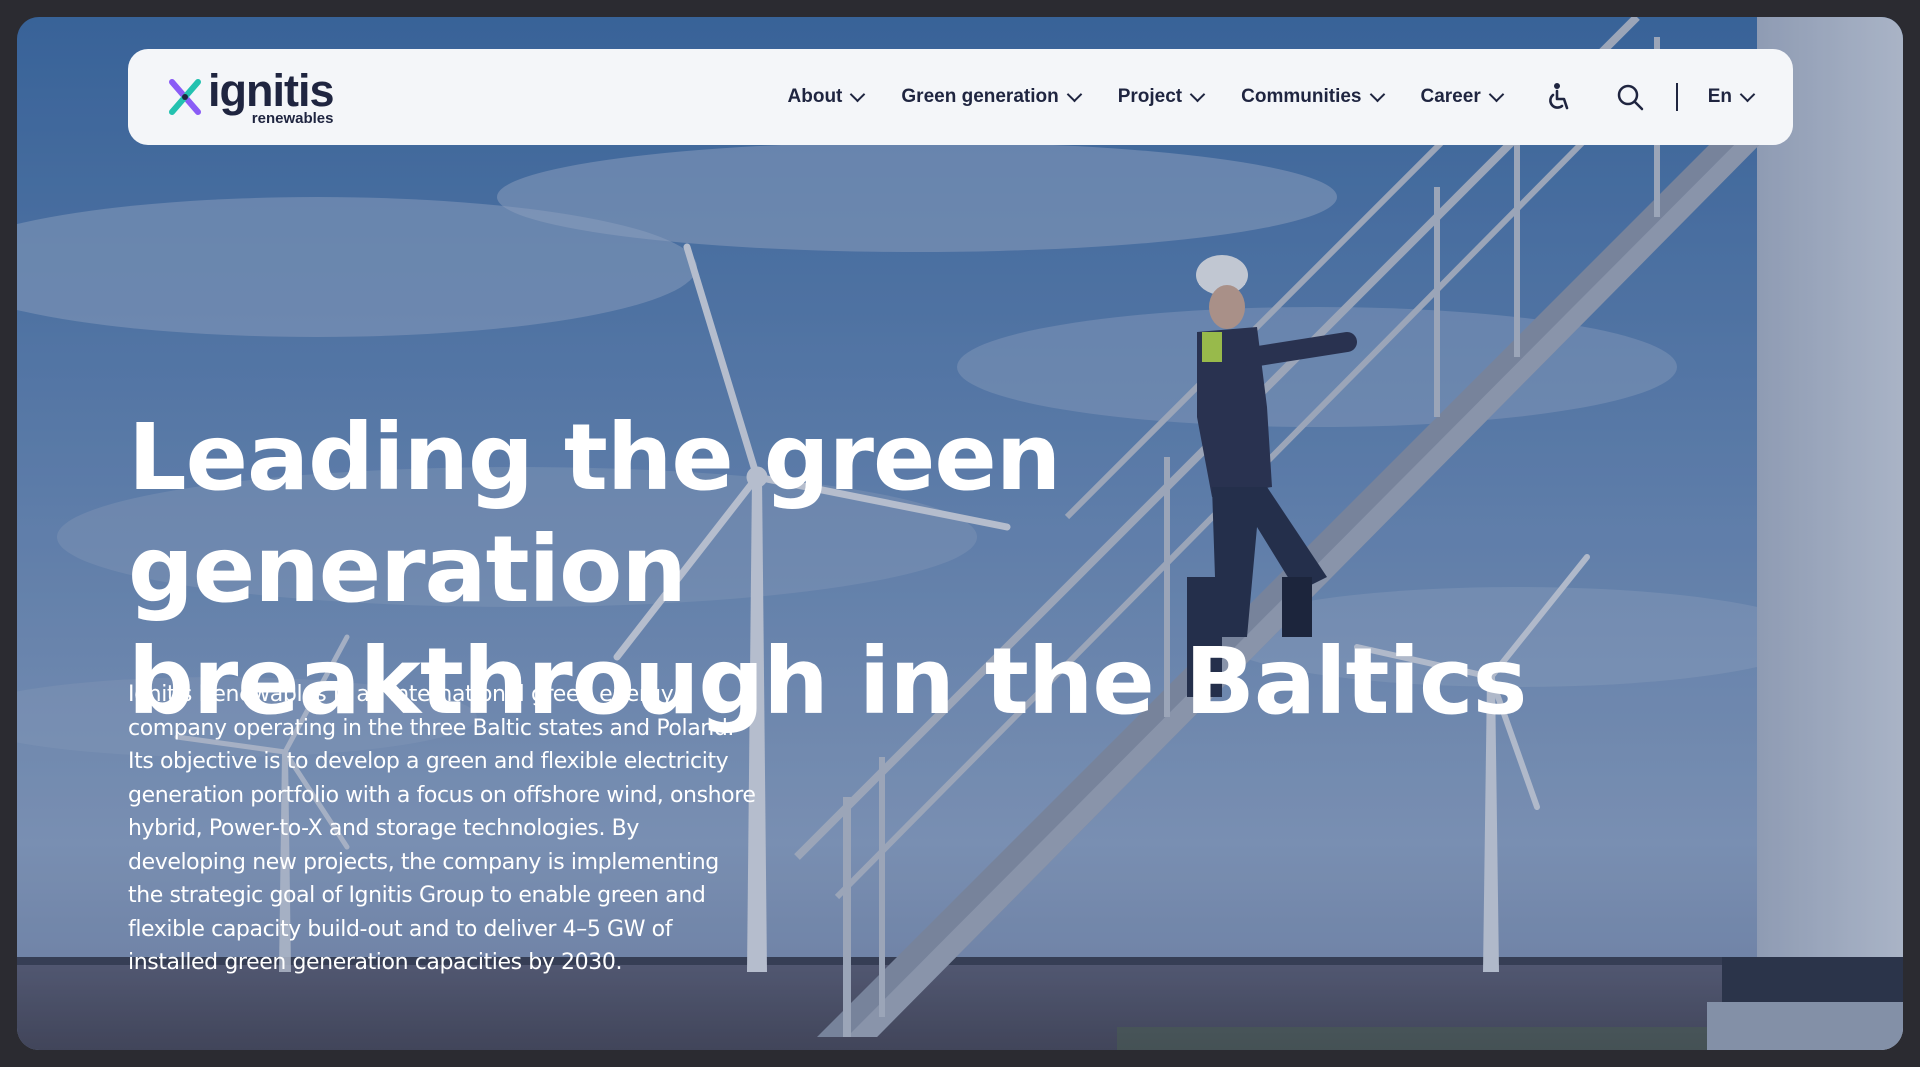  What do you see at coordinates (980, 96) in the screenshot?
I see `nav-green-generation-label: Green generation` at bounding box center [980, 96].